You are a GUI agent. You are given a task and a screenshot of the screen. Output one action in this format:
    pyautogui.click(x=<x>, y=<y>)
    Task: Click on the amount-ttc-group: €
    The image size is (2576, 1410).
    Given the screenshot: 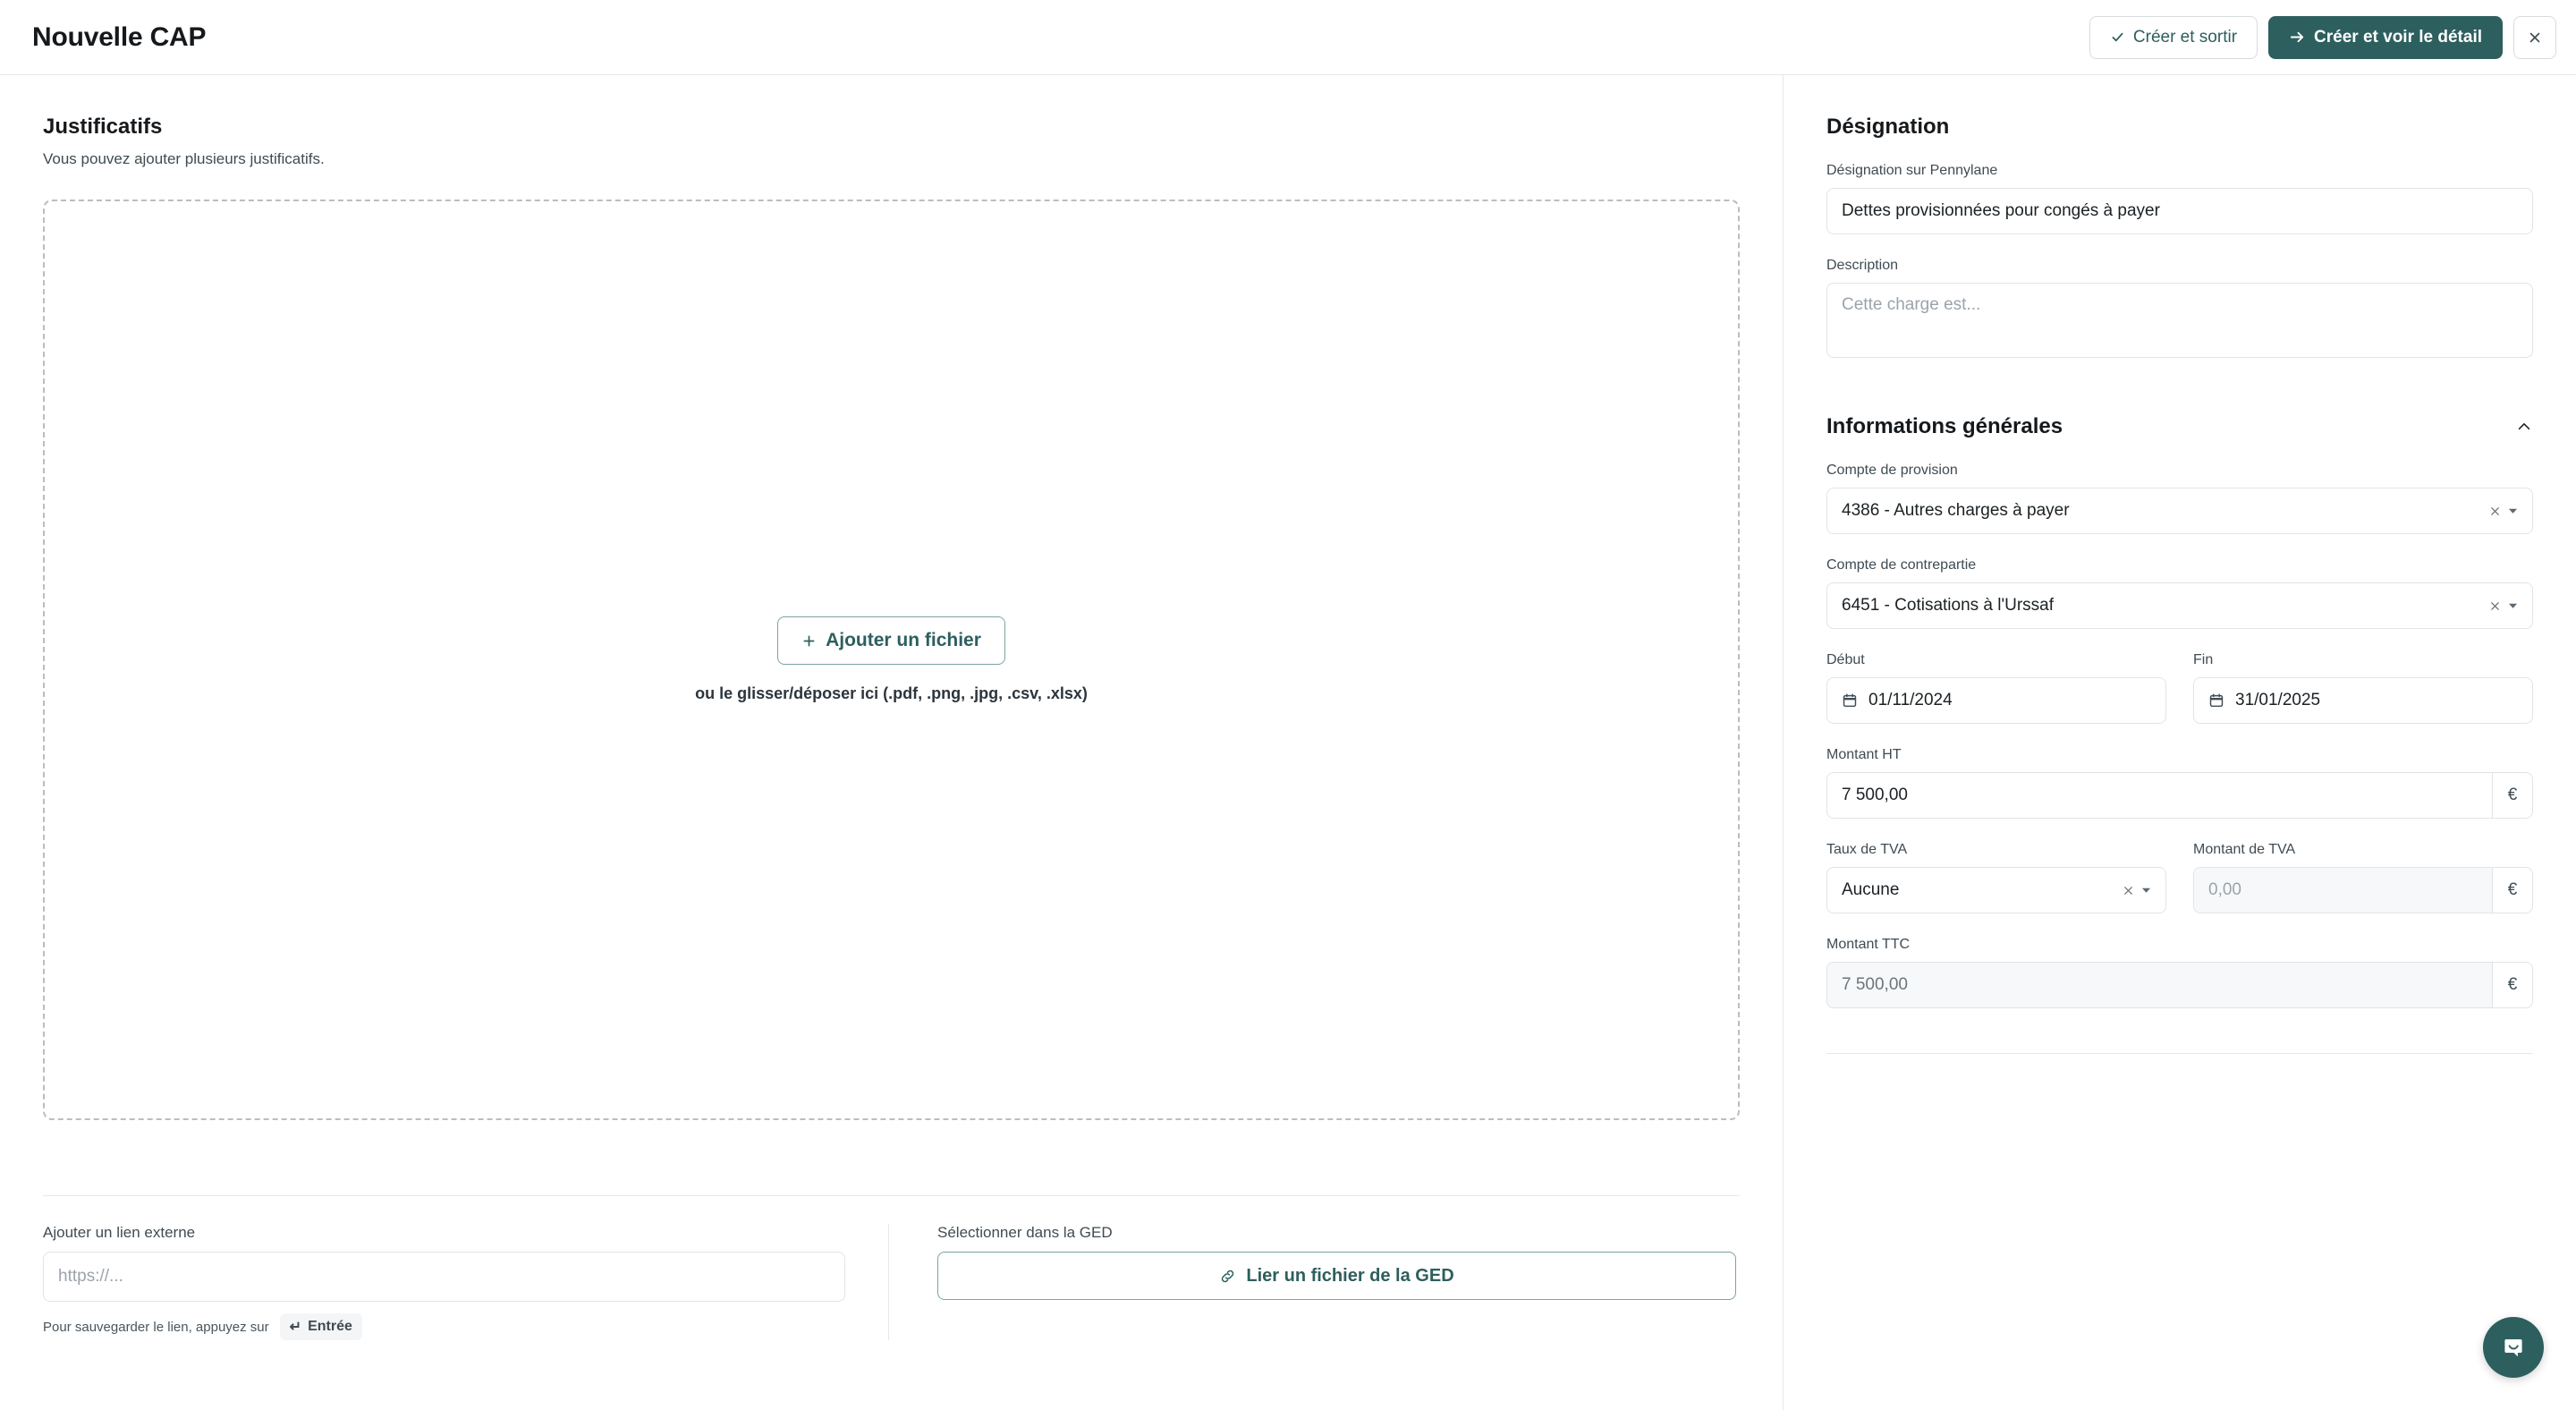 What is the action you would take?
    pyautogui.click(x=2179, y=985)
    